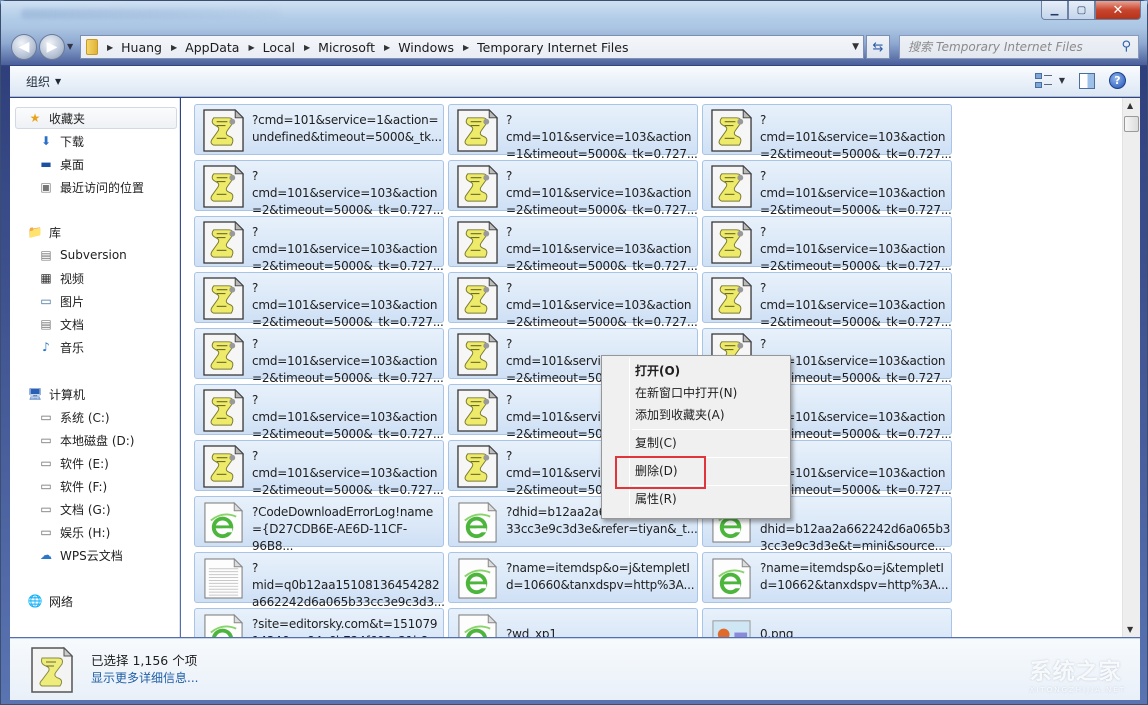 The width and height of the screenshot is (1148, 705). I want to click on address-dropdown-icon: ▼, so click(855, 47).